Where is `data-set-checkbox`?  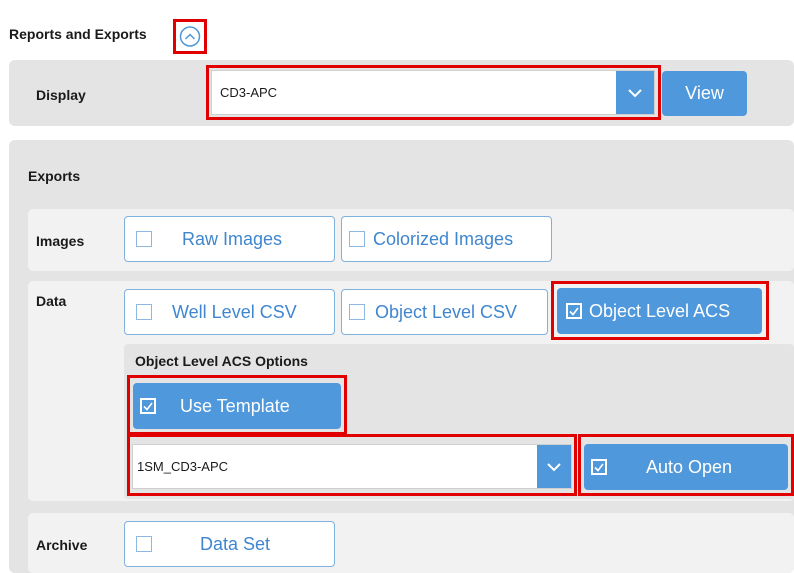
data-set-checkbox is located at coordinates (144, 544).